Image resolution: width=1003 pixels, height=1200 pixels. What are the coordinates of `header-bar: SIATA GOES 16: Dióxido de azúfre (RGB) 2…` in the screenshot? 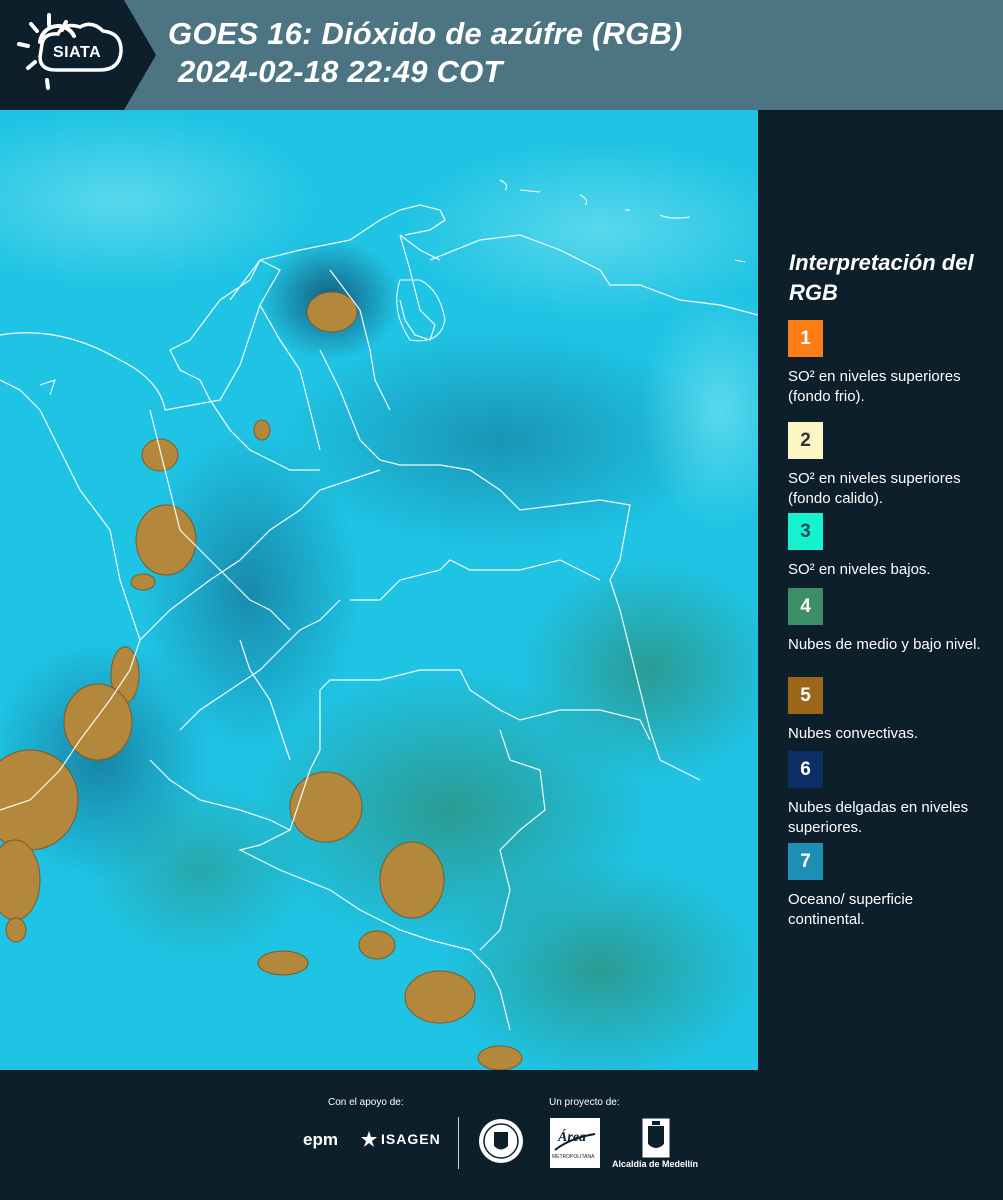 It's located at (501, 55).